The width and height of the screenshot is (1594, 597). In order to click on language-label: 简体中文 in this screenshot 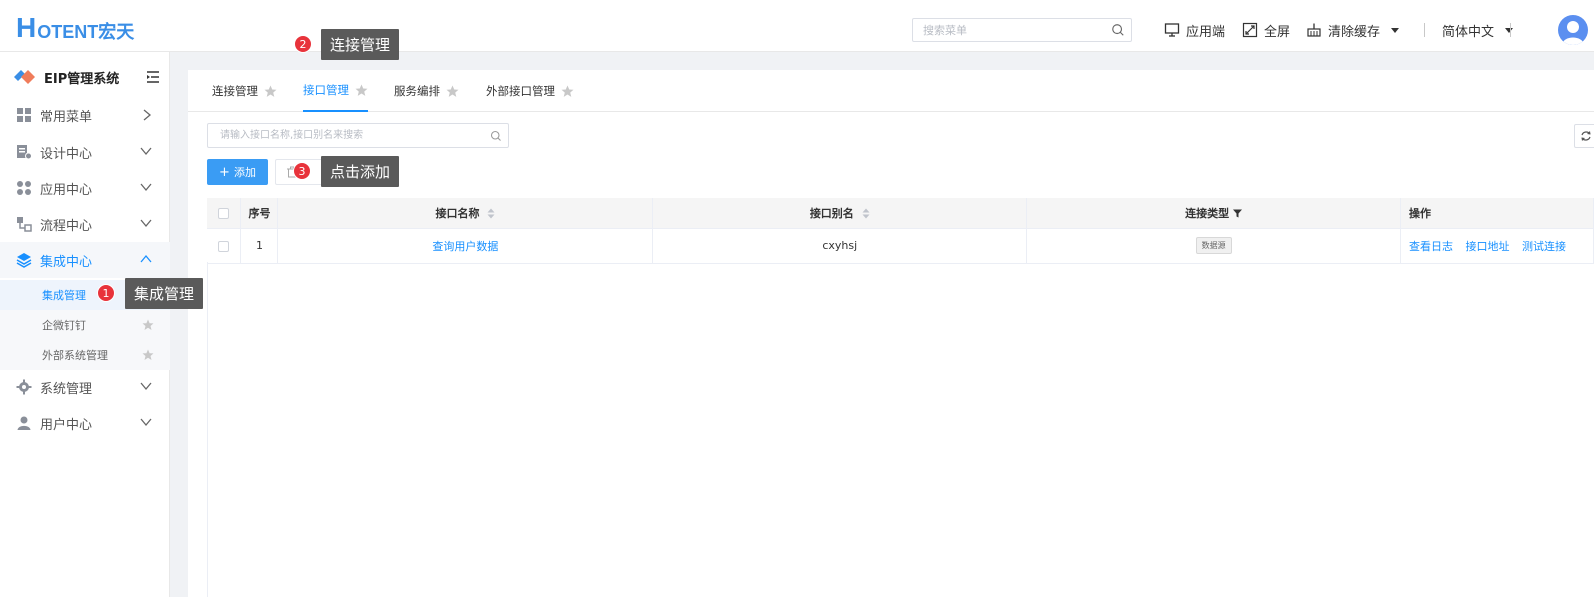, I will do `click(1468, 32)`.